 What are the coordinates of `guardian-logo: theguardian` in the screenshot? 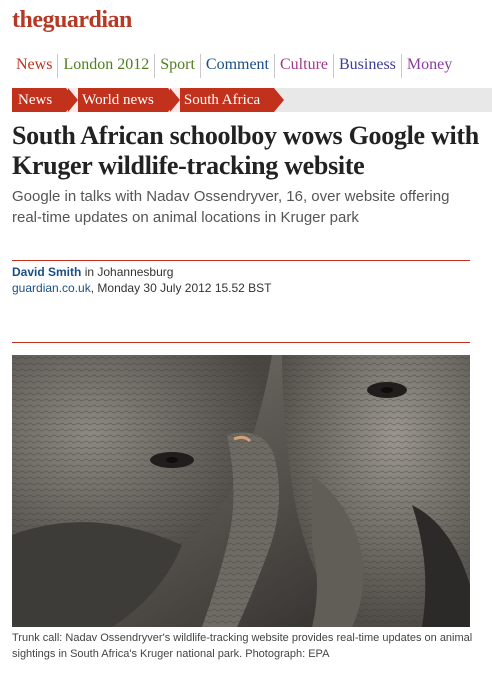 It's located at (72, 20).